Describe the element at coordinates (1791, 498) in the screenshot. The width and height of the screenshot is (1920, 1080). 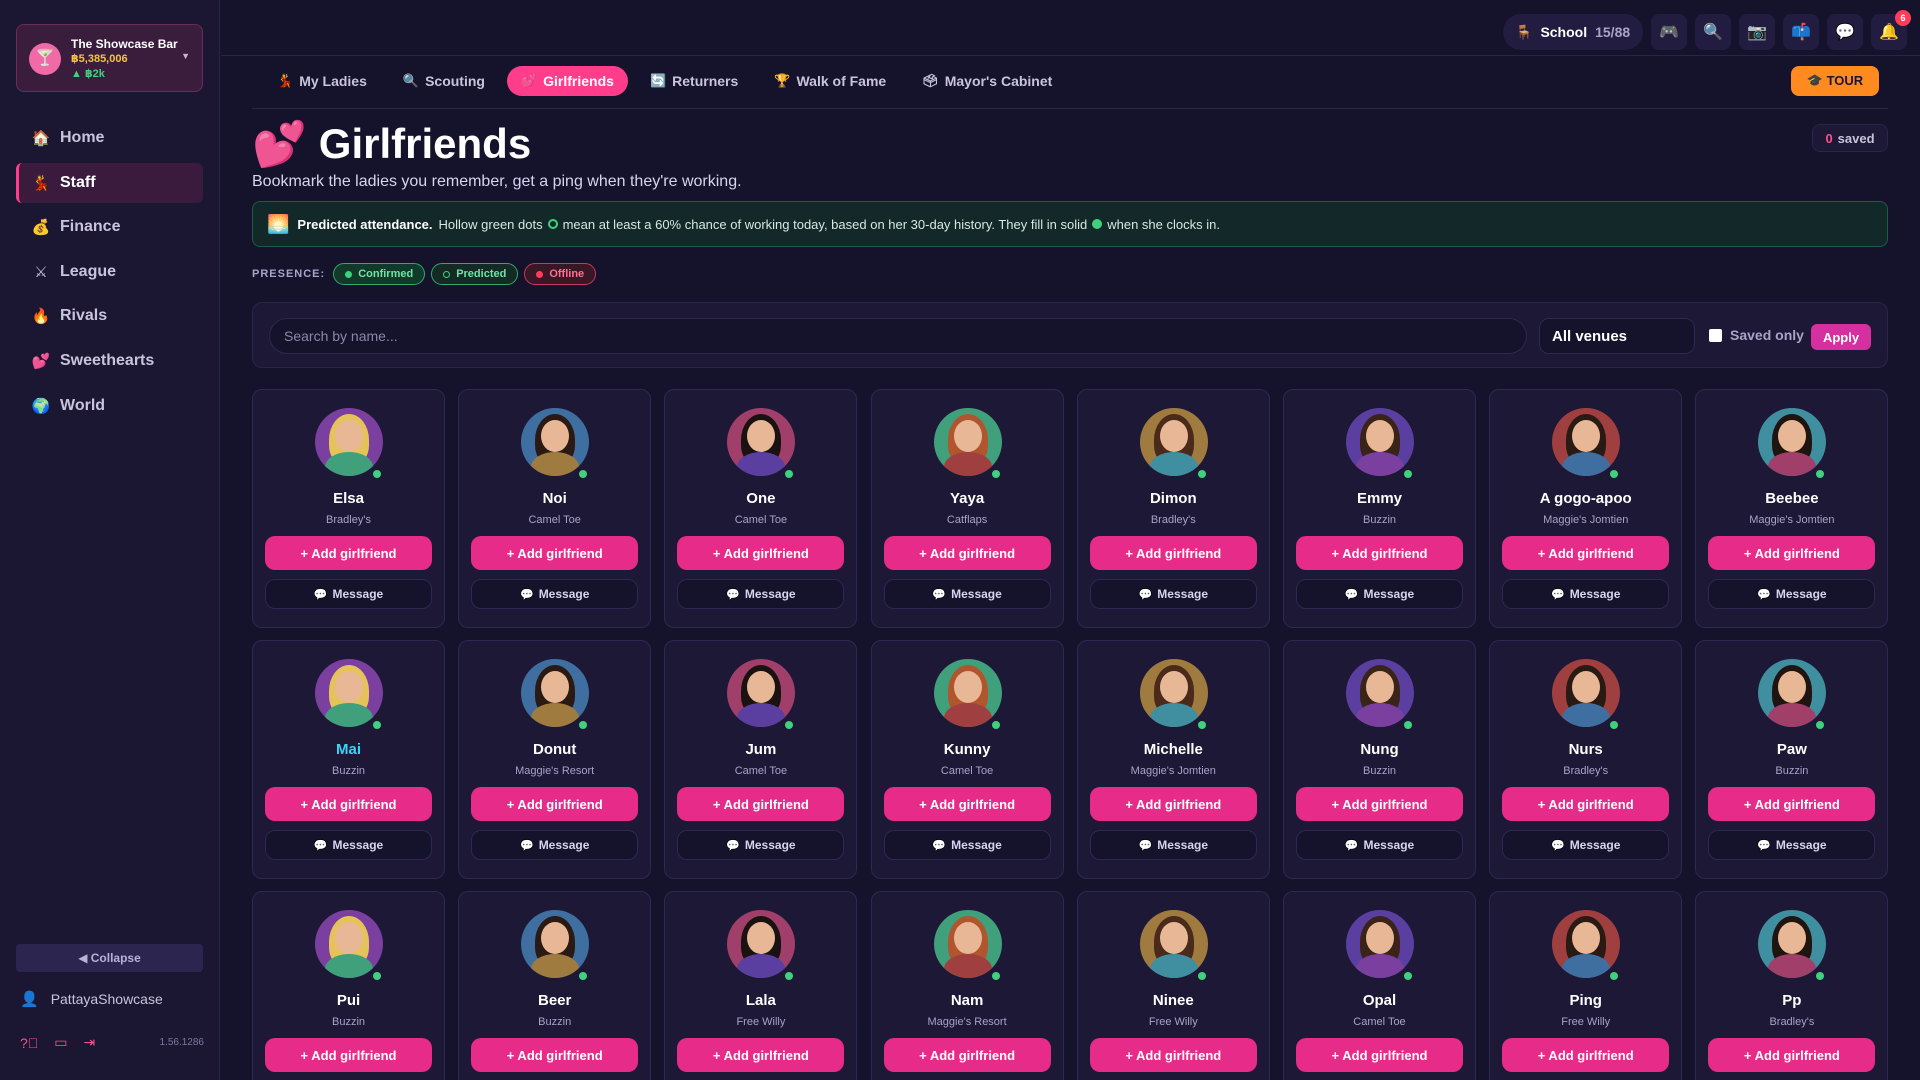
I see `girl-name: Beebee` at that location.